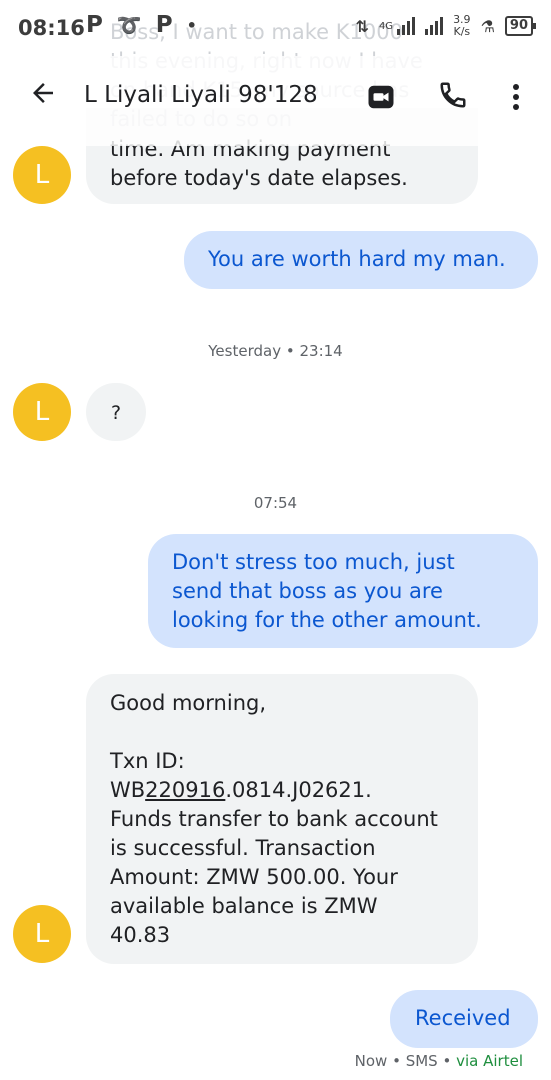 Image resolution: width=551 pixels, height=1080 pixels. Describe the element at coordinates (313, 562) in the screenshot. I see `message-text-line: Don't stress too much, just` at that location.